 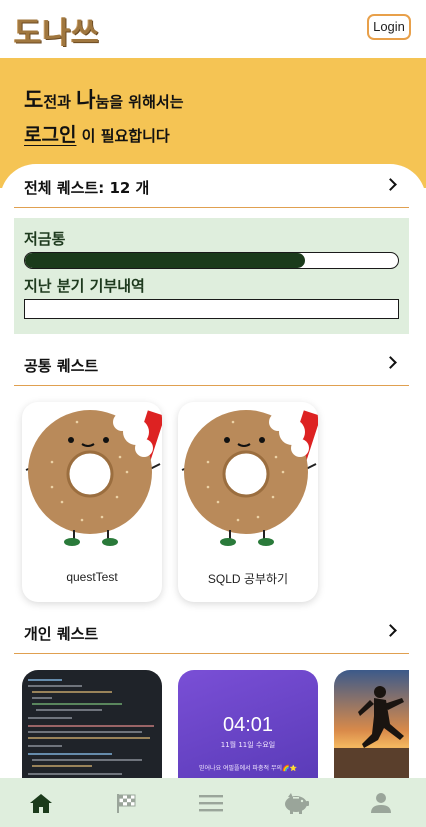 What do you see at coordinates (248, 745) in the screenshot?
I see `lockscreen-date: 11월 11일 수요일` at bounding box center [248, 745].